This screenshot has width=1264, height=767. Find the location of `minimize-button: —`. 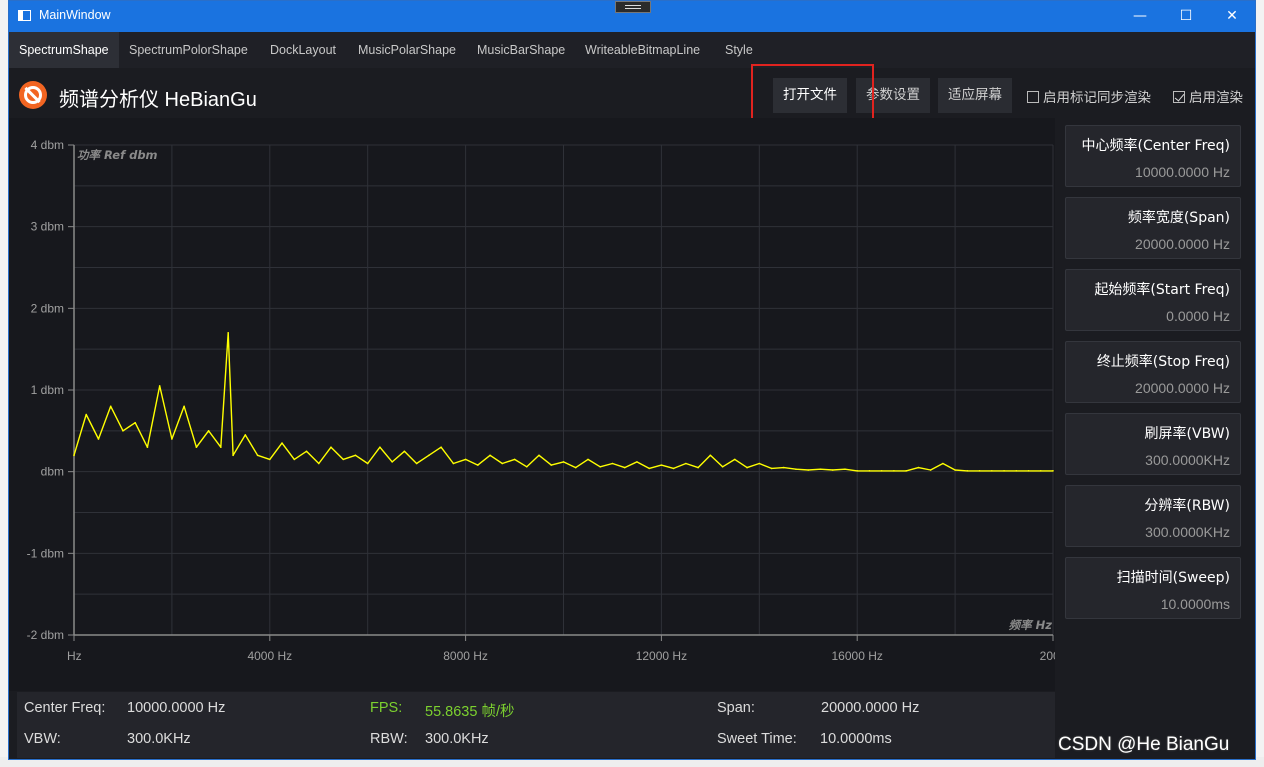

minimize-button: — is located at coordinates (1140, 16).